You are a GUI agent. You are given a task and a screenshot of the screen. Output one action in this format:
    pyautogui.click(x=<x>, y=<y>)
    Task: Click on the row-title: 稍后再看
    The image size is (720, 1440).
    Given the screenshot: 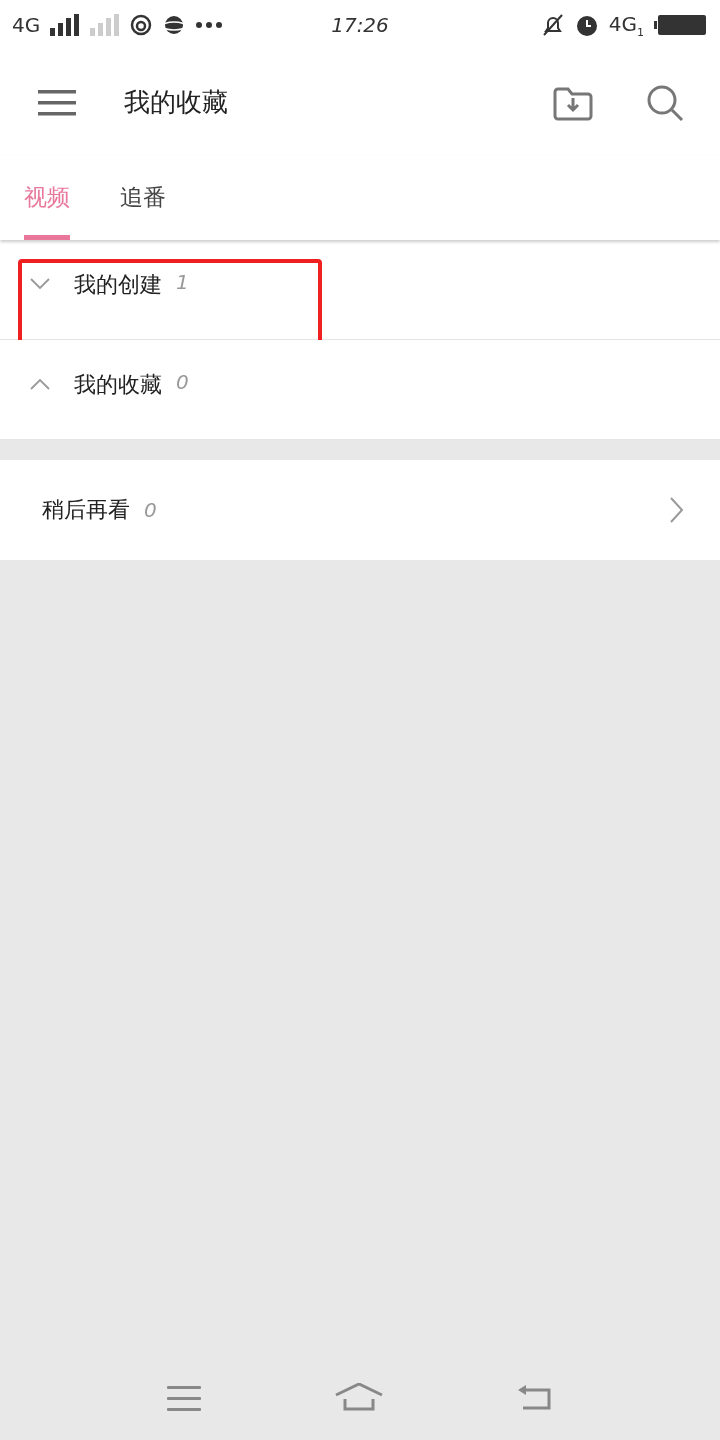 What is the action you would take?
    pyautogui.click(x=86, y=510)
    